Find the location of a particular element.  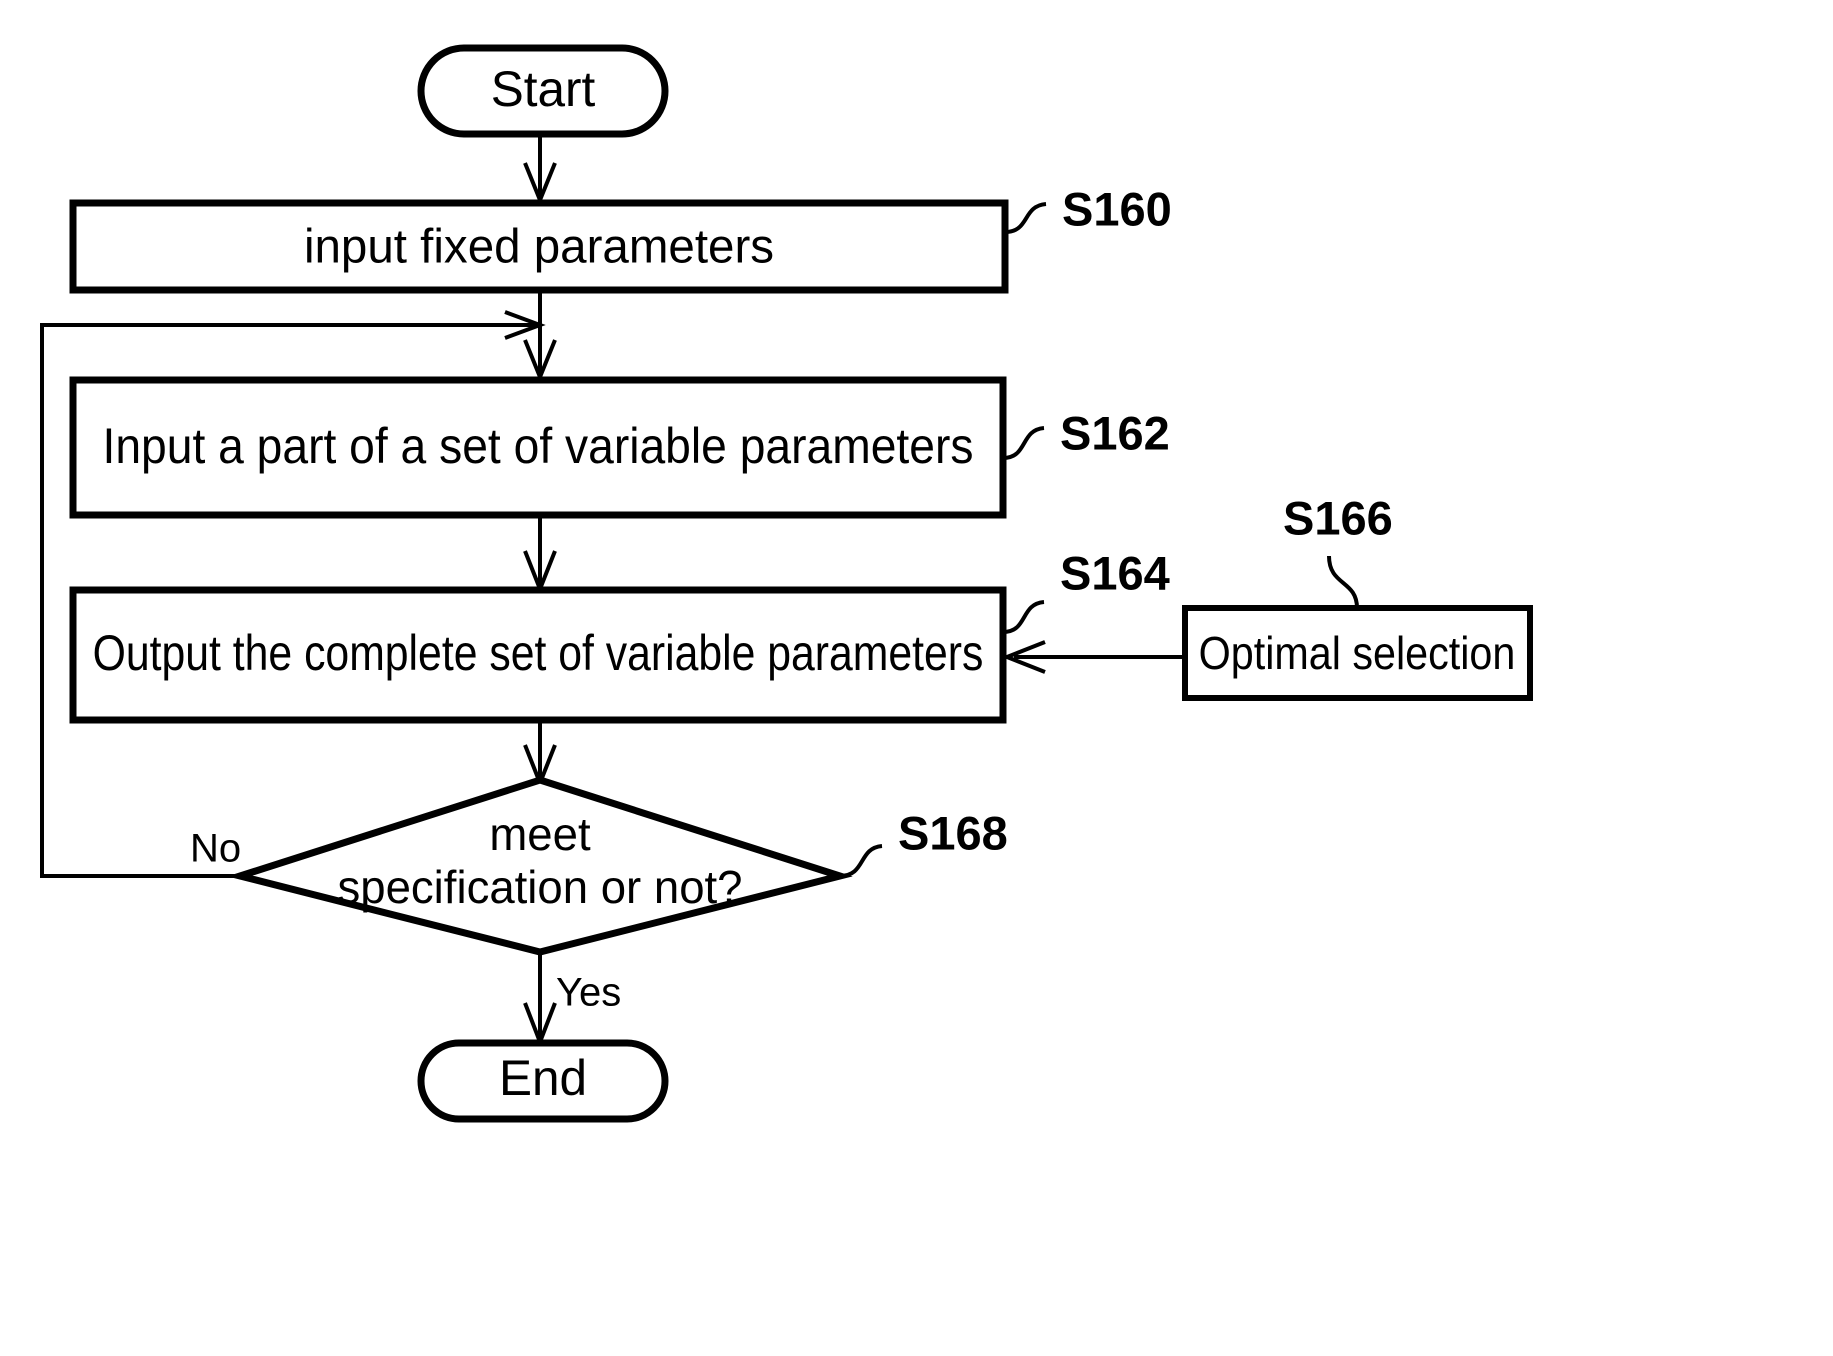

connector-s166-to-s164 is located at coordinates (1093, 657).